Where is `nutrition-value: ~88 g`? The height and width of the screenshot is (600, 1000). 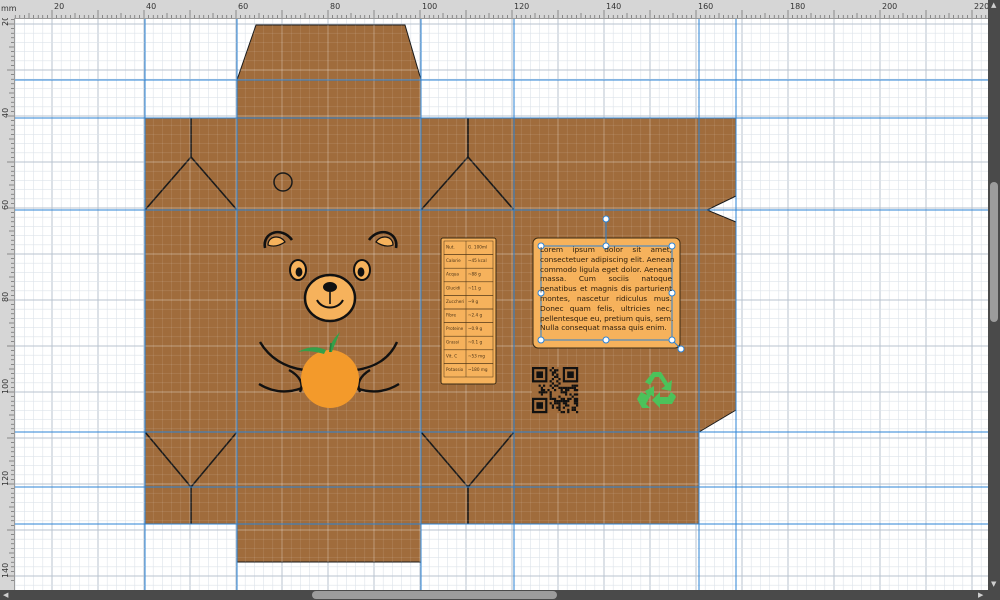 nutrition-value: ~88 g is located at coordinates (474, 274).